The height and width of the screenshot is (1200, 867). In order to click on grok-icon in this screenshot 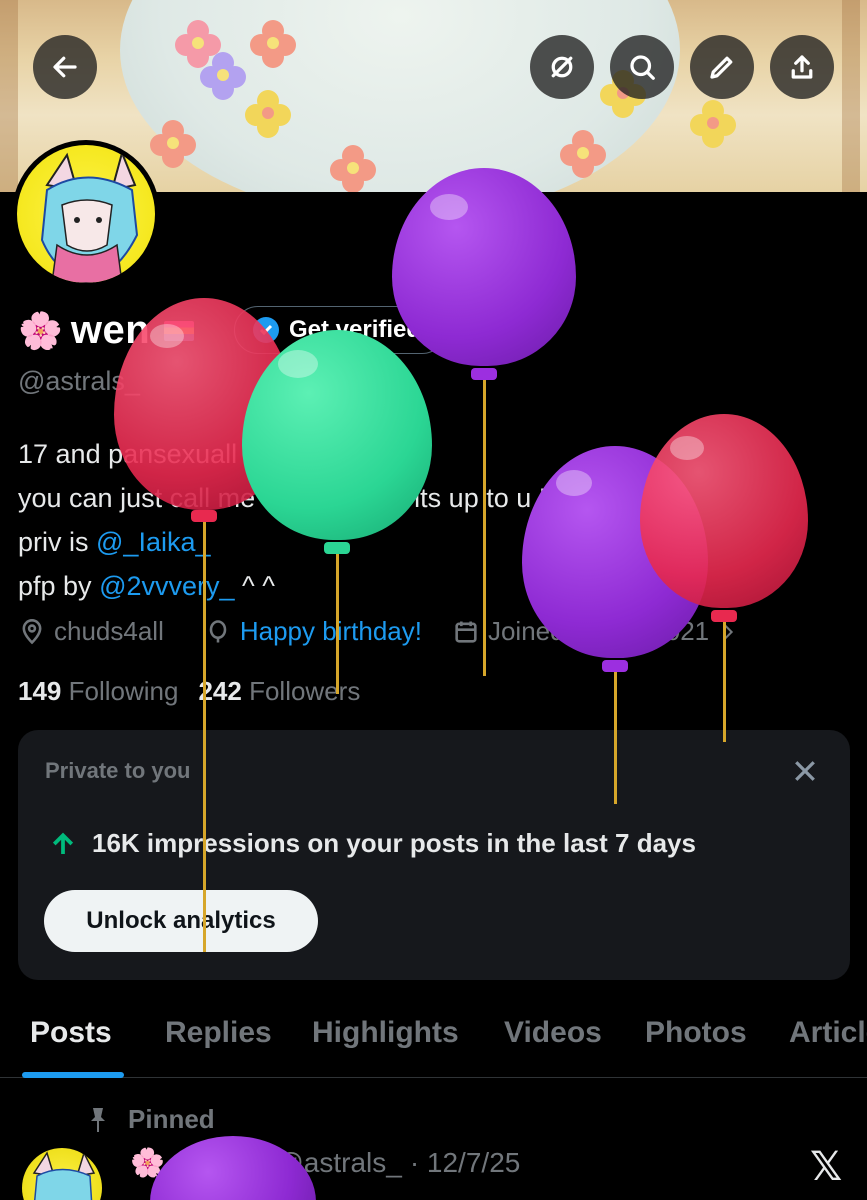, I will do `click(562, 67)`.